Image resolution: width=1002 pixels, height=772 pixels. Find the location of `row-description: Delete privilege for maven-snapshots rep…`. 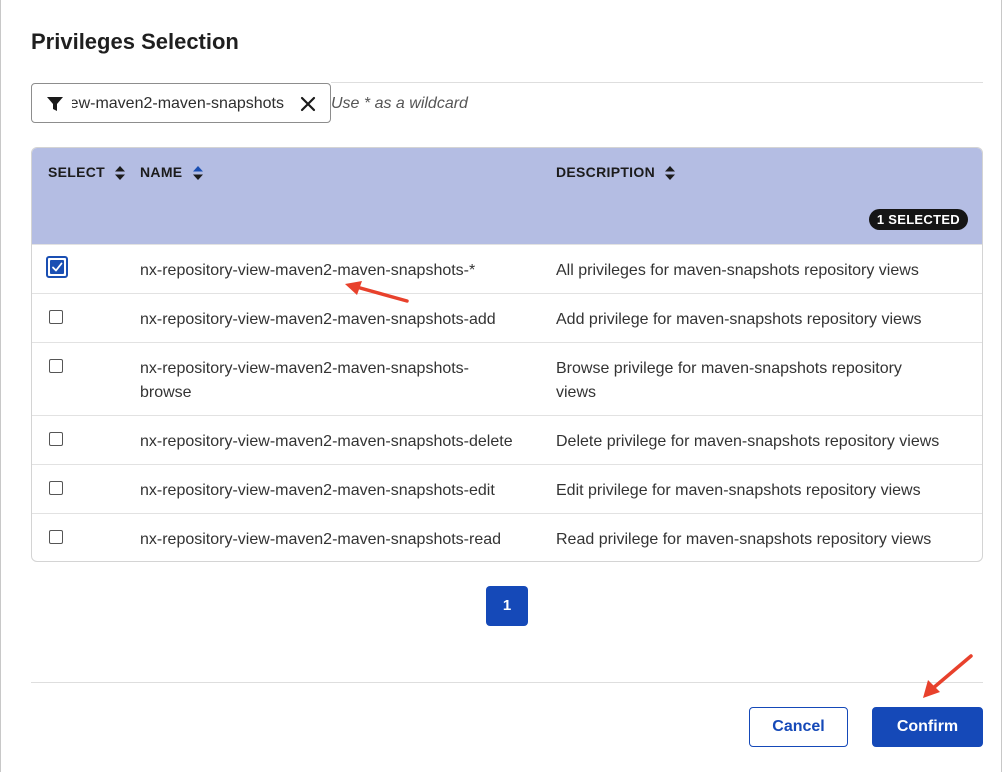

row-description: Delete privilege for maven-snapshots rep… is located at coordinates (748, 441).